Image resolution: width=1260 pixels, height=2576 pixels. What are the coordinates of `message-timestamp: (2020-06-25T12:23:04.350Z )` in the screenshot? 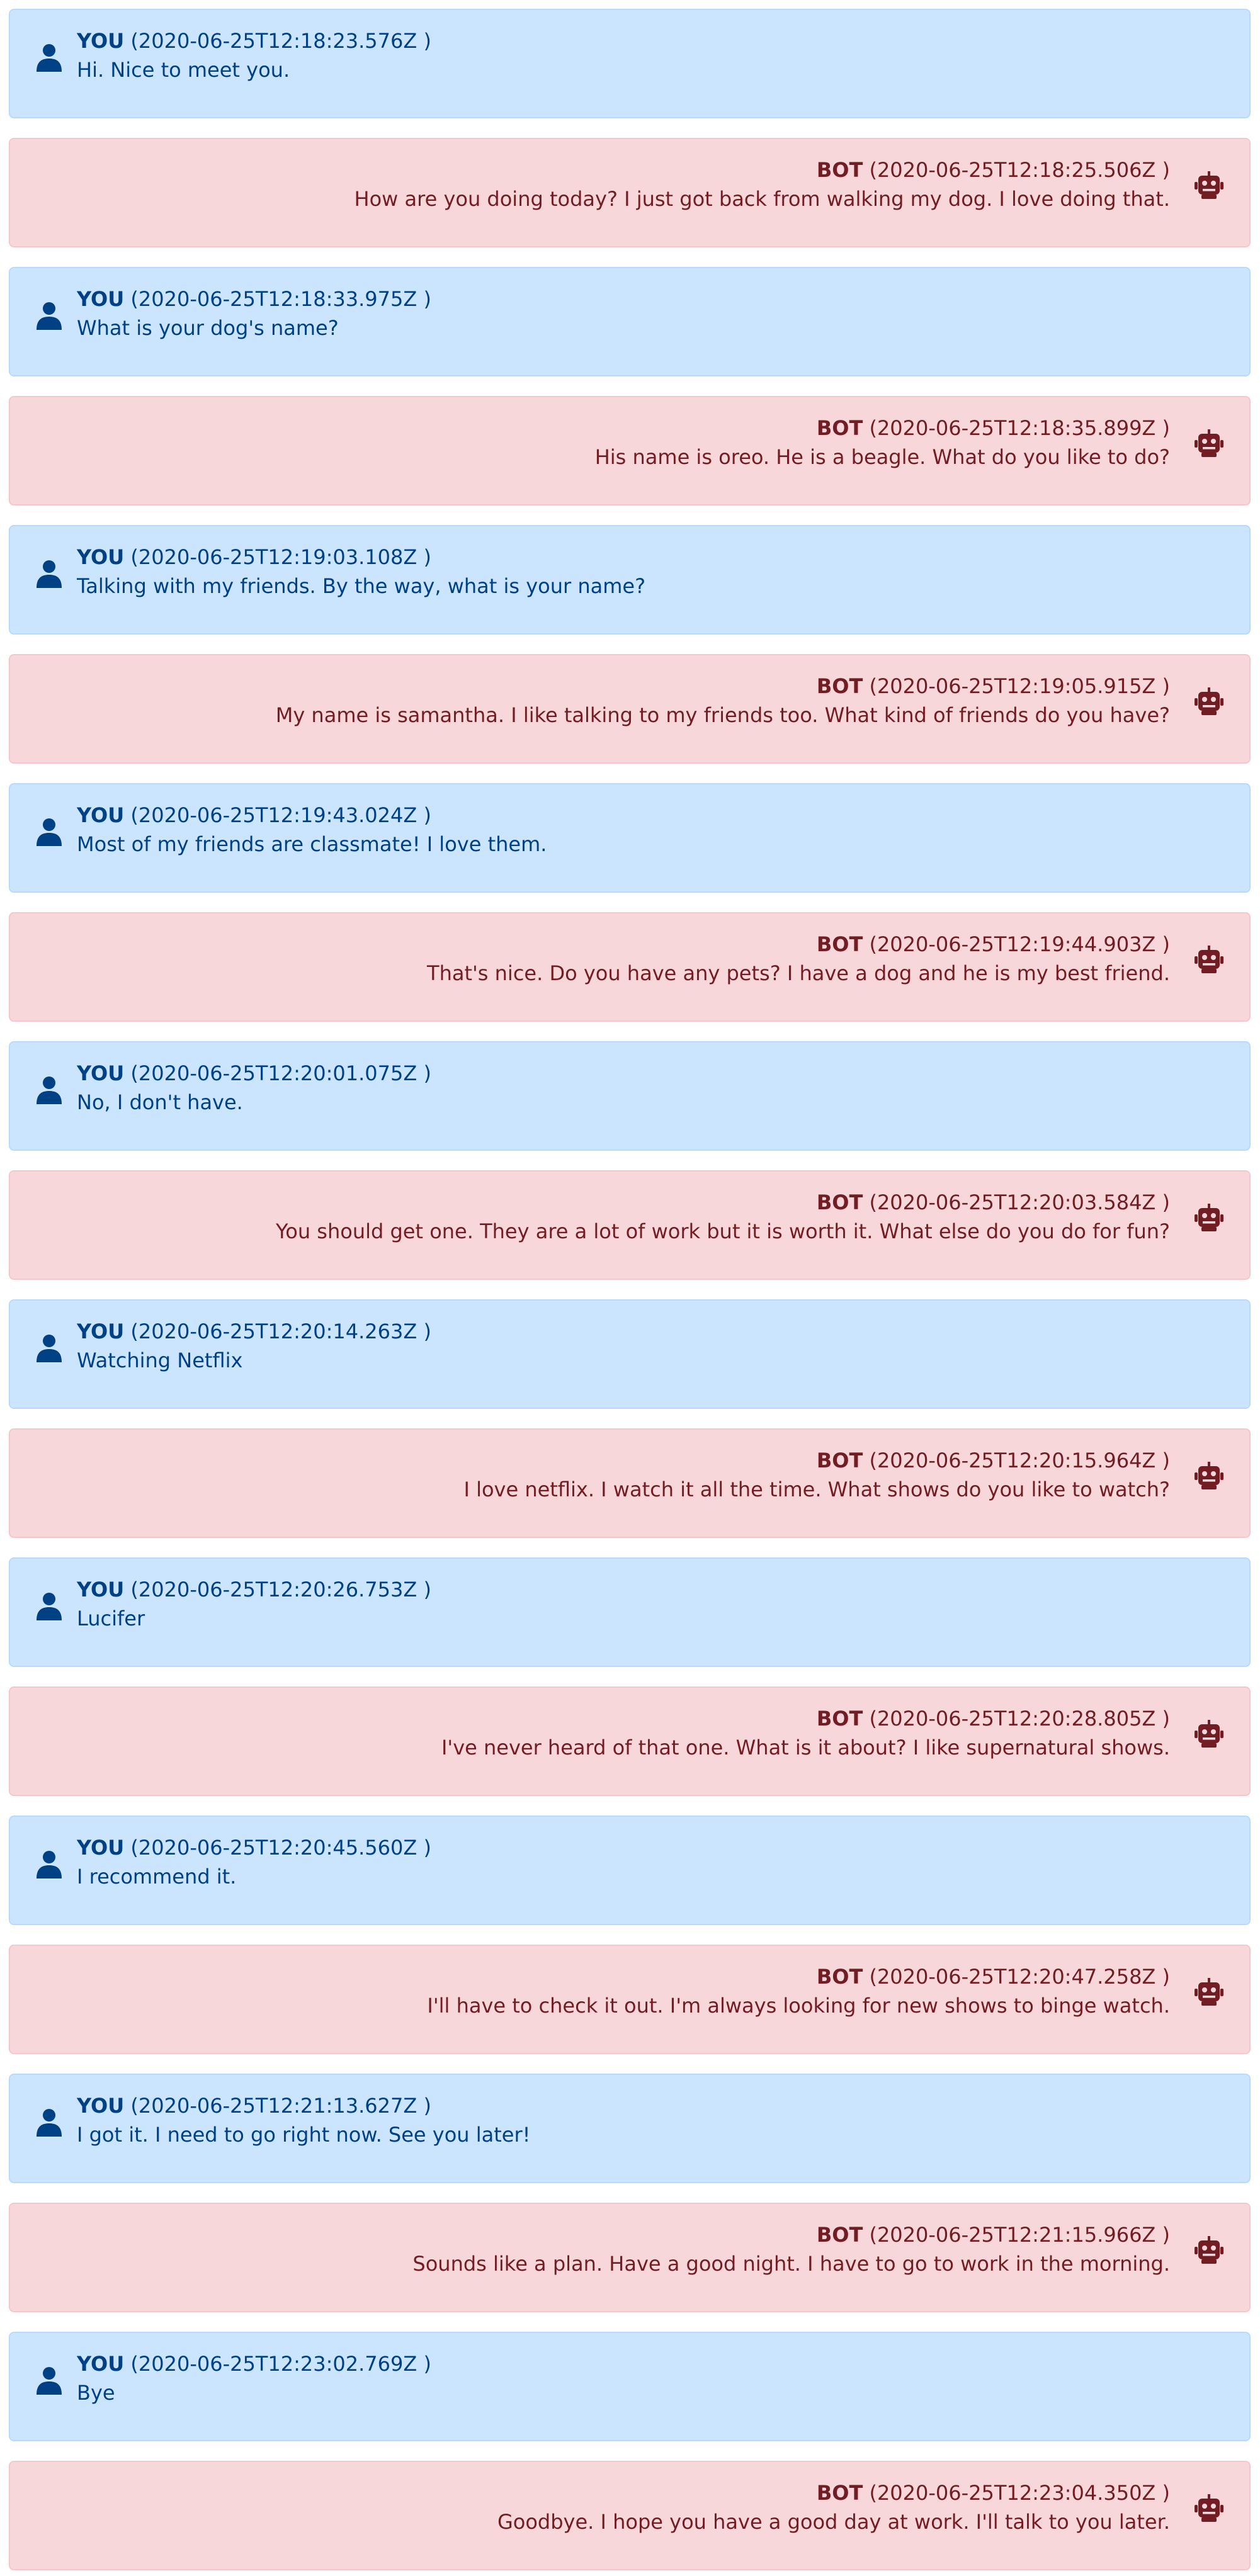 It's located at (1019, 2493).